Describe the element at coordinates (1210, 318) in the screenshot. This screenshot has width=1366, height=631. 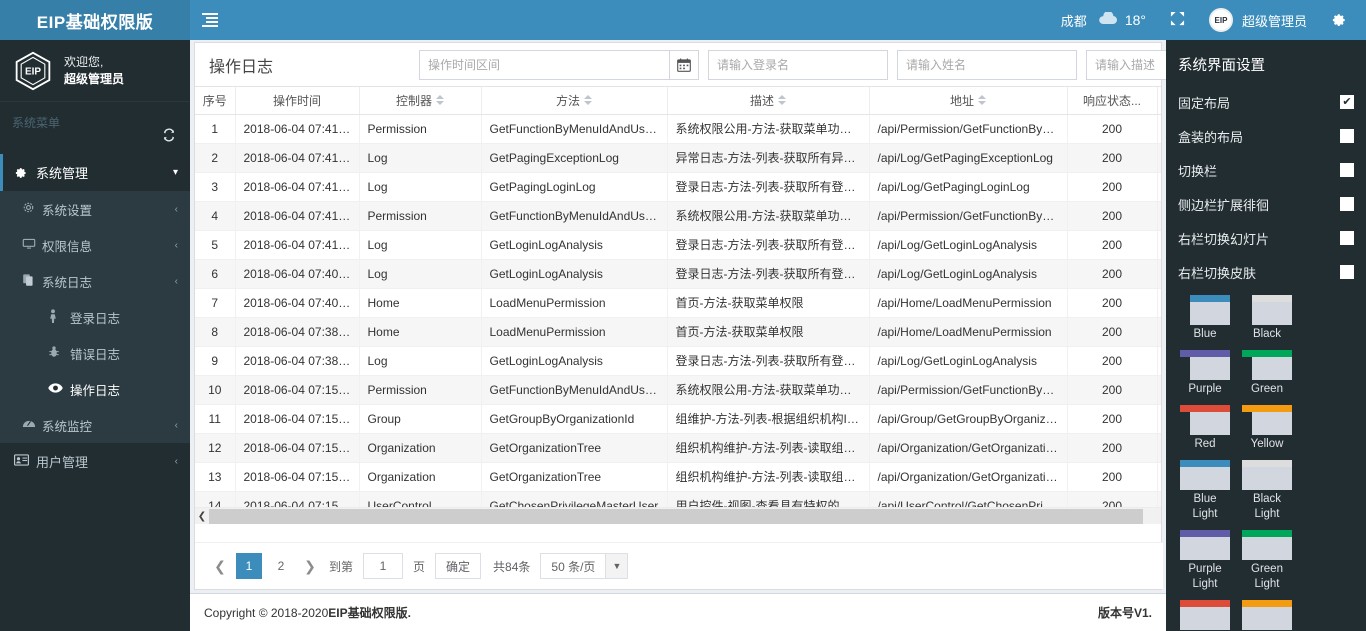
I see `skin-option-blue: Blue` at that location.